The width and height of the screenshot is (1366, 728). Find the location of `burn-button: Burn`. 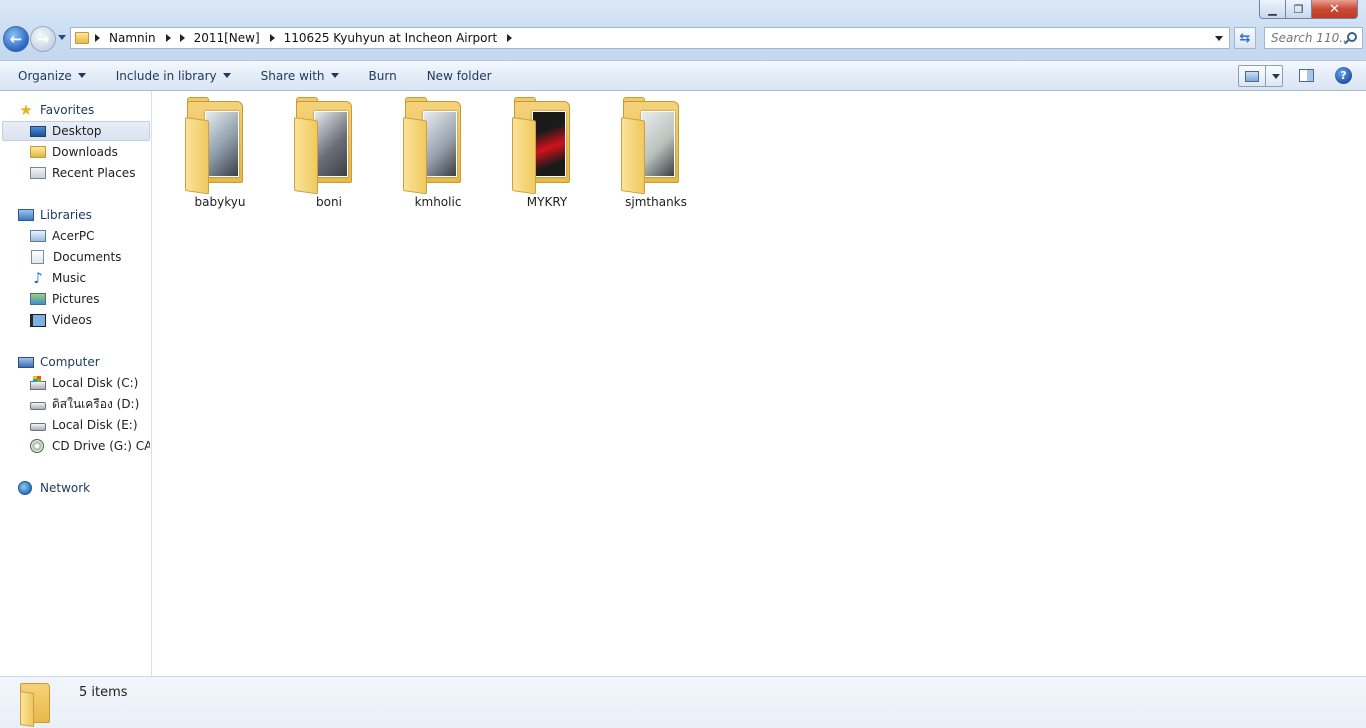

burn-button: Burn is located at coordinates (383, 76).